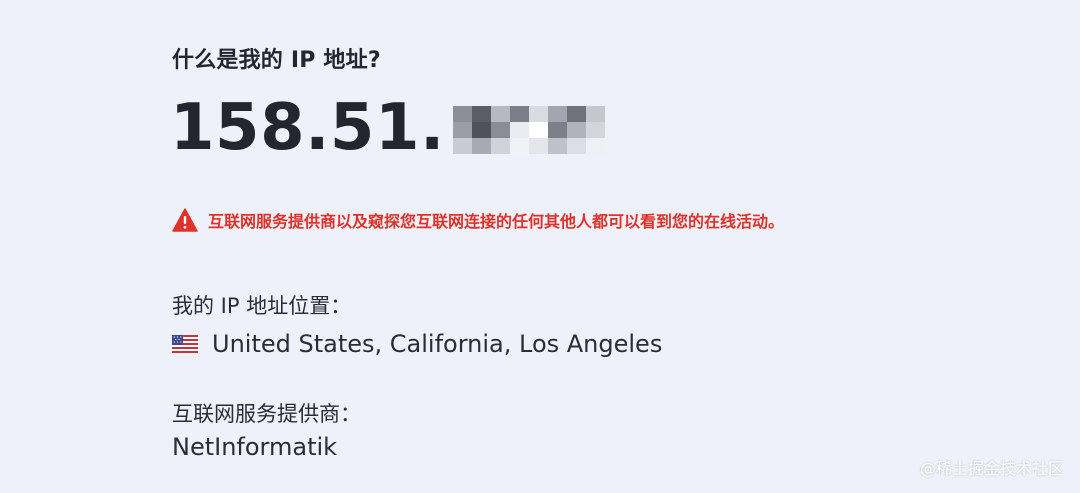 The width and height of the screenshot is (1080, 493). I want to click on isp-value: NetInformatik, so click(255, 447).